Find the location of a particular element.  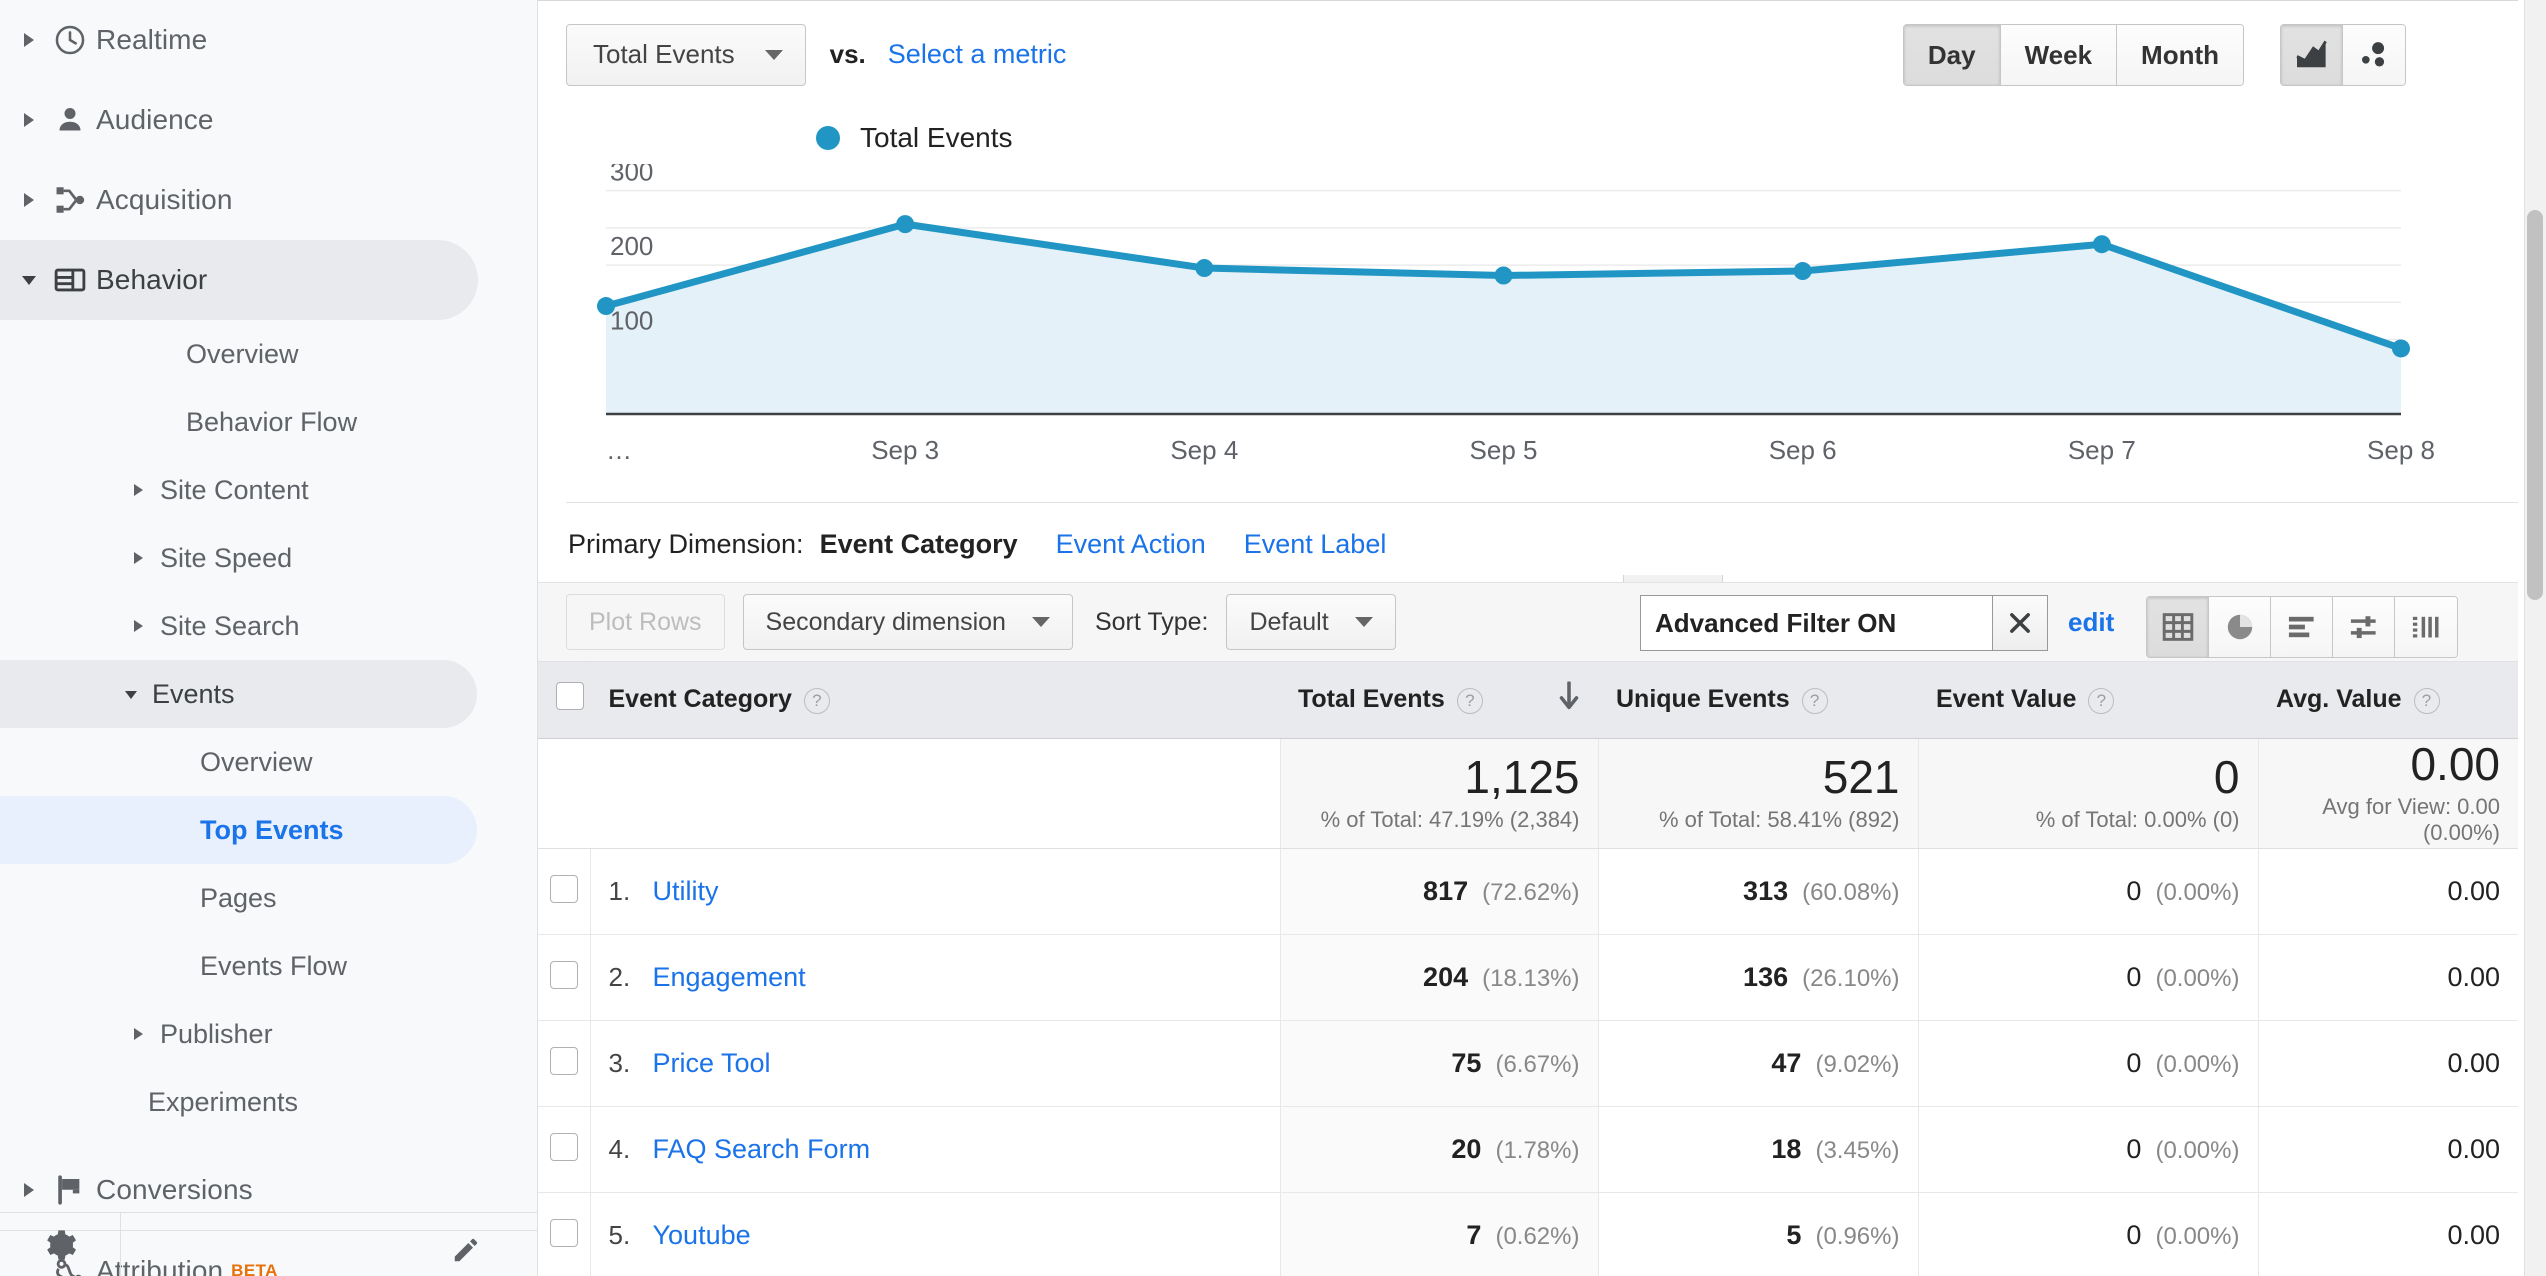

primary-dimension-event-label: Event Label is located at coordinates (1315, 544).